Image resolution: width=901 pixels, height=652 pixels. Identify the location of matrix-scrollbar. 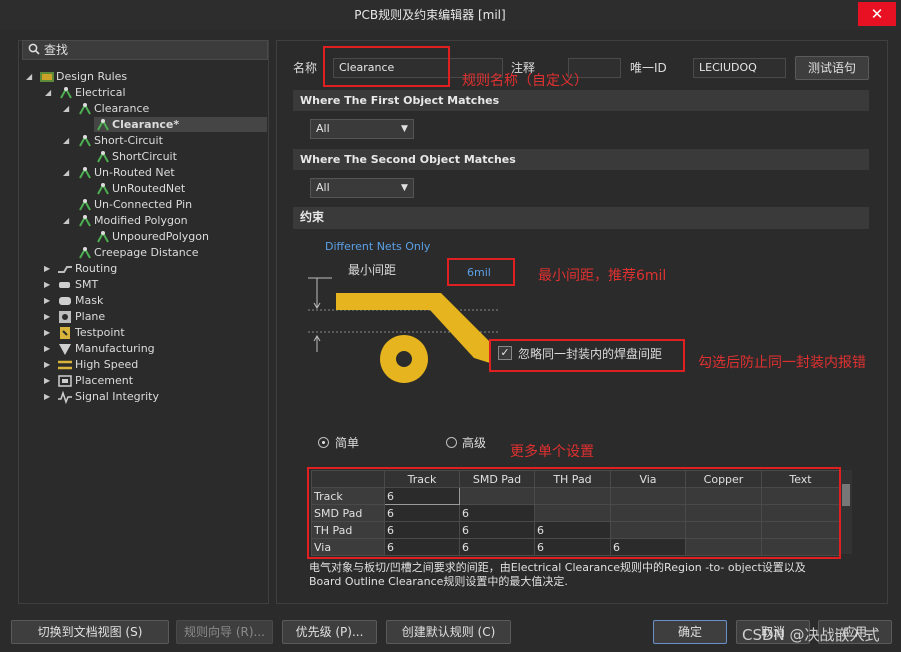
(846, 512).